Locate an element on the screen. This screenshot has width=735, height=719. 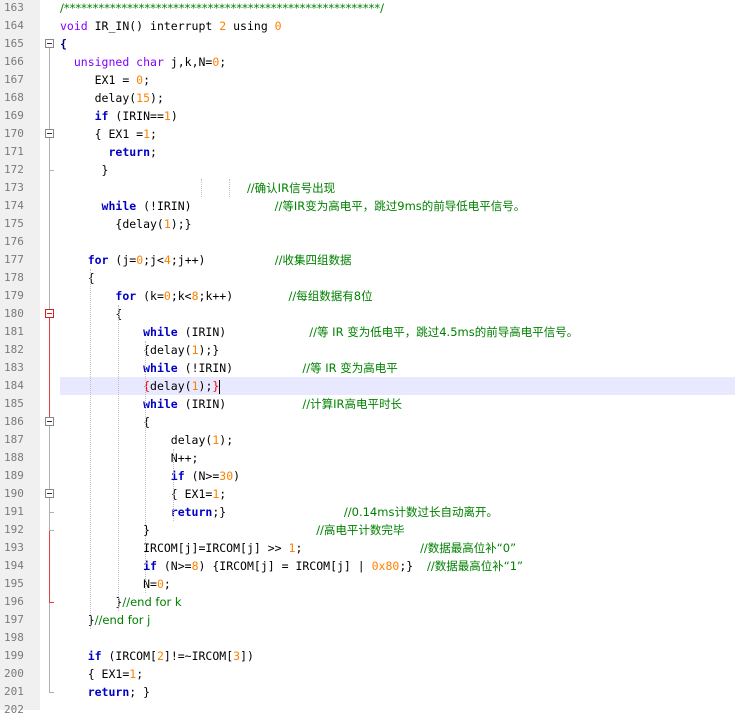
code-token-tx: ;j< is located at coordinates (153, 260).